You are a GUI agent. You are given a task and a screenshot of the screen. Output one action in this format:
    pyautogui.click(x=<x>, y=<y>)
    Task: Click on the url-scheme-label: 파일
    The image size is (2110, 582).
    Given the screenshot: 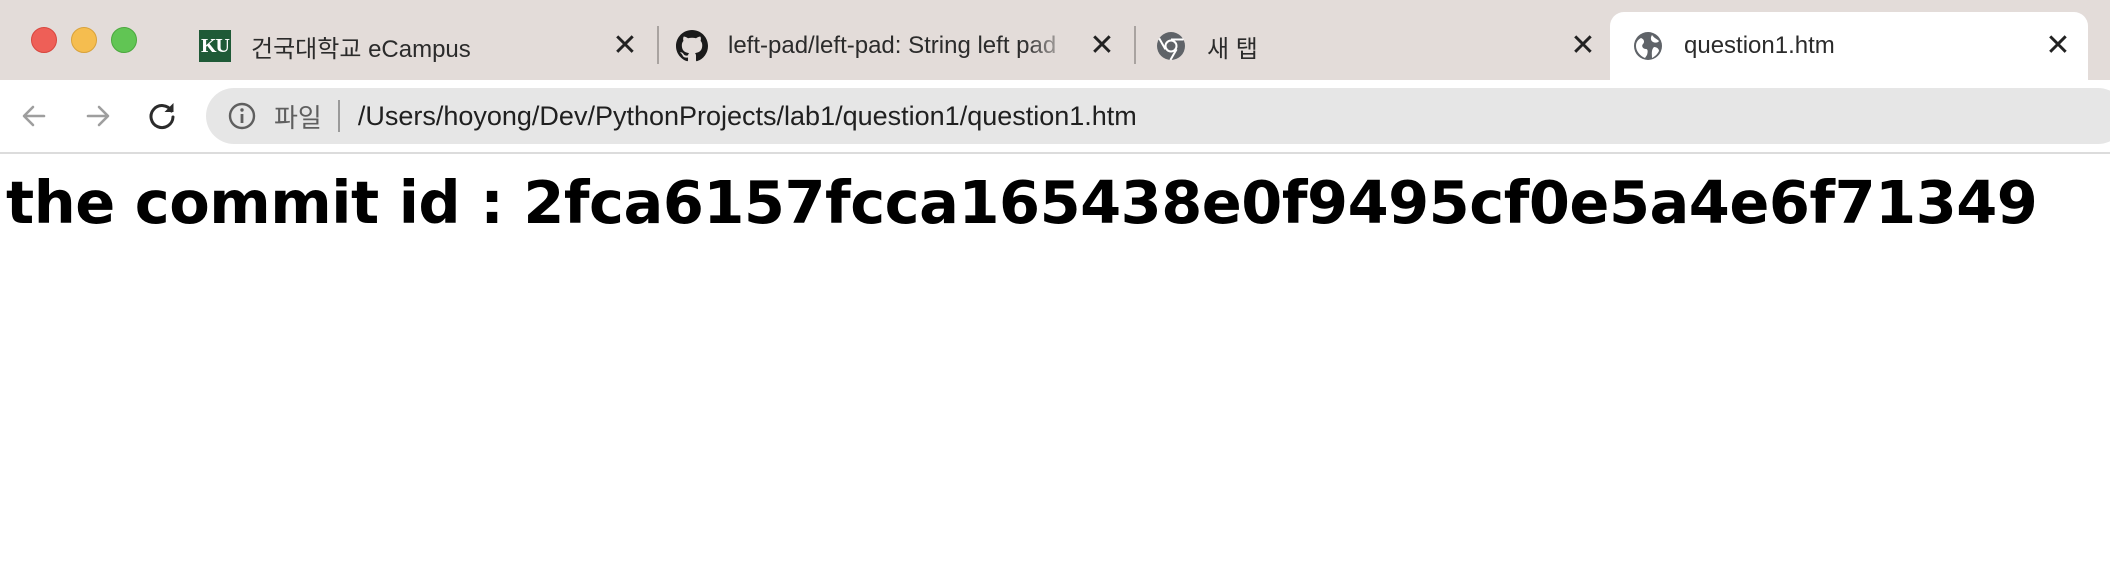 What is the action you would take?
    pyautogui.click(x=298, y=117)
    